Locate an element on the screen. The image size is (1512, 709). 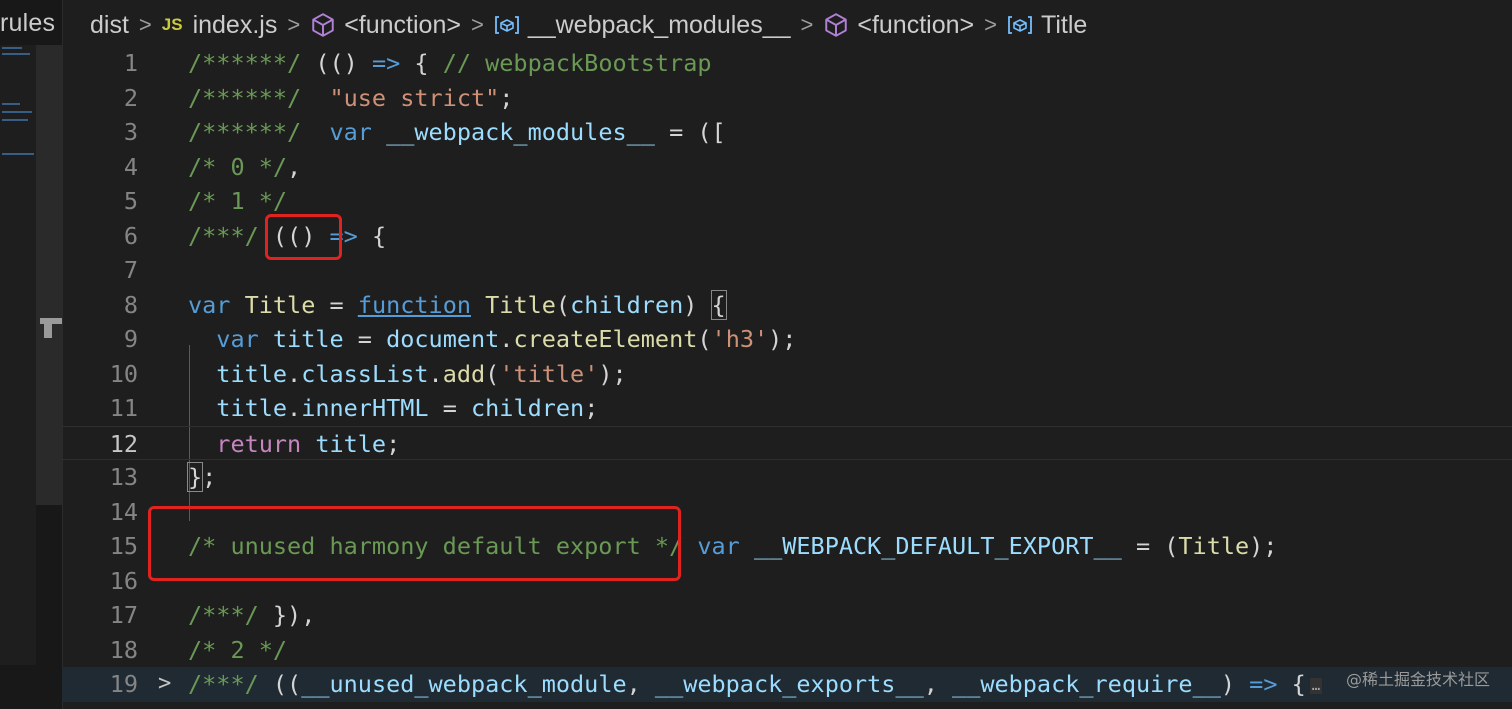
code-line: 11 title.innerHTML = children; is located at coordinates (787, 408).